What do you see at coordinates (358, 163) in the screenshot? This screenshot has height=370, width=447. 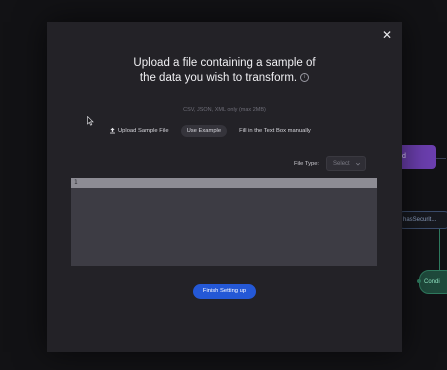 I see `chevron-down-icon` at bounding box center [358, 163].